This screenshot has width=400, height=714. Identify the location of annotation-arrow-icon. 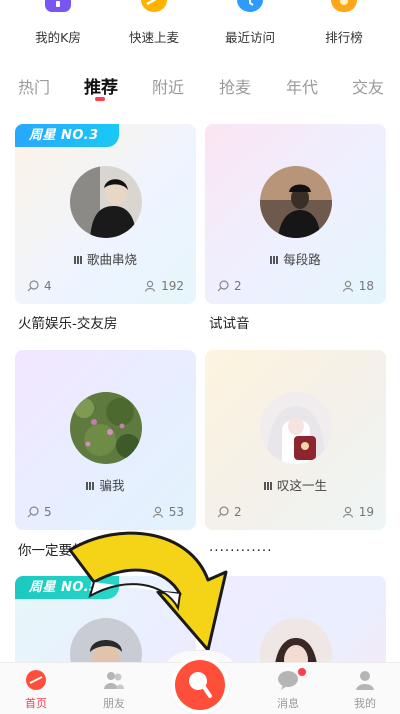
(148, 591).